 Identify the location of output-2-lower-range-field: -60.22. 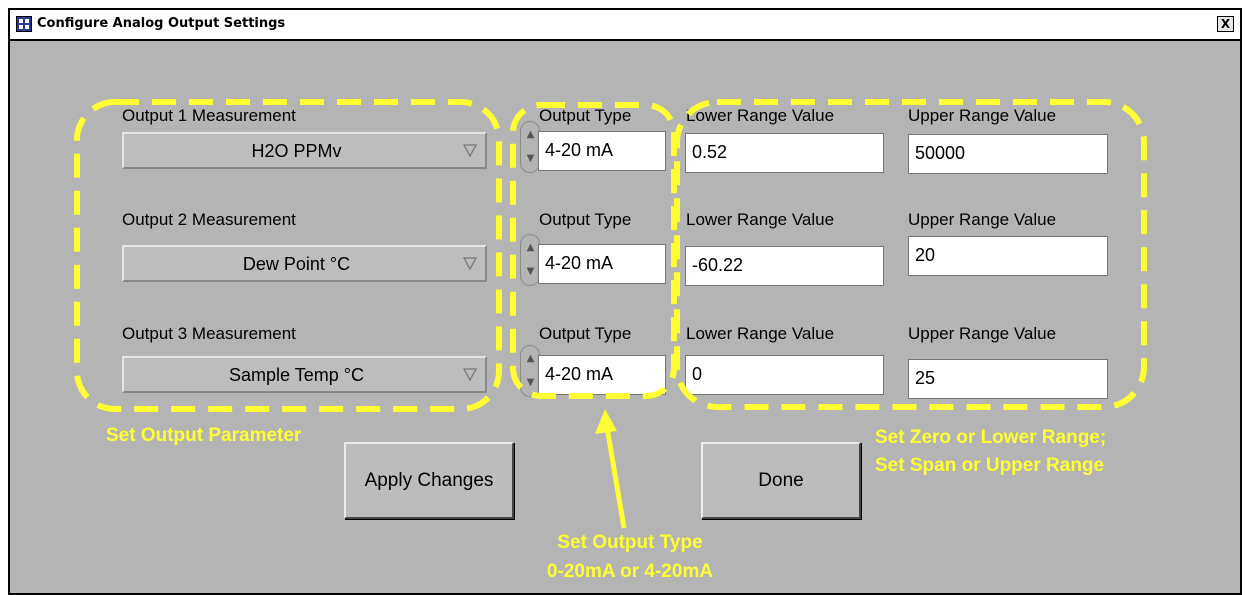
(784, 266).